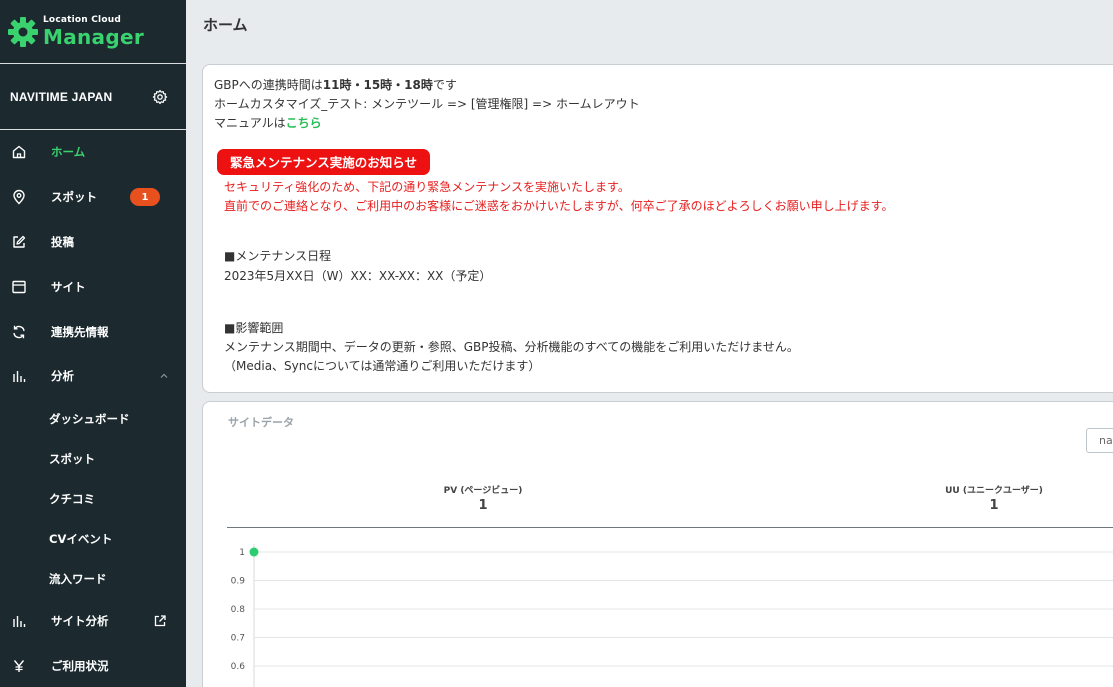  Describe the element at coordinates (19, 152) in the screenshot. I see `home-icon` at that location.